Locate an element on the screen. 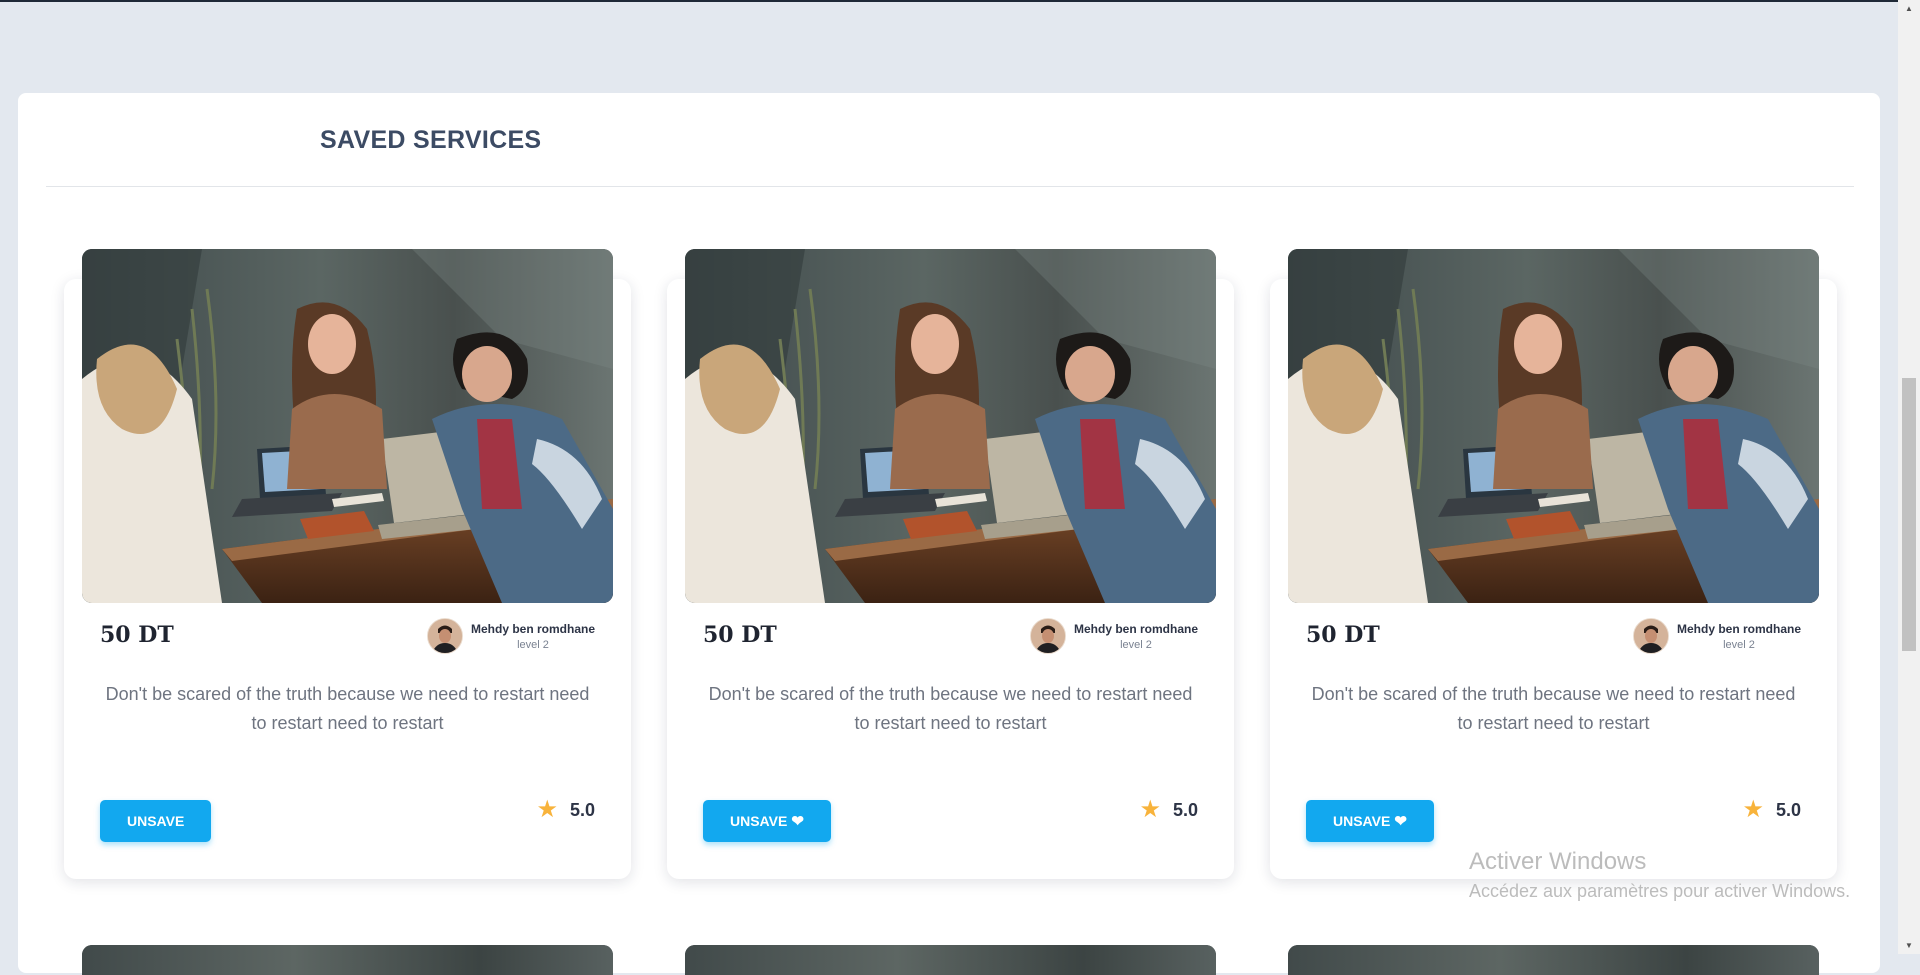  scroll-up-arrow-icon: ▲ is located at coordinates (1909, 8).